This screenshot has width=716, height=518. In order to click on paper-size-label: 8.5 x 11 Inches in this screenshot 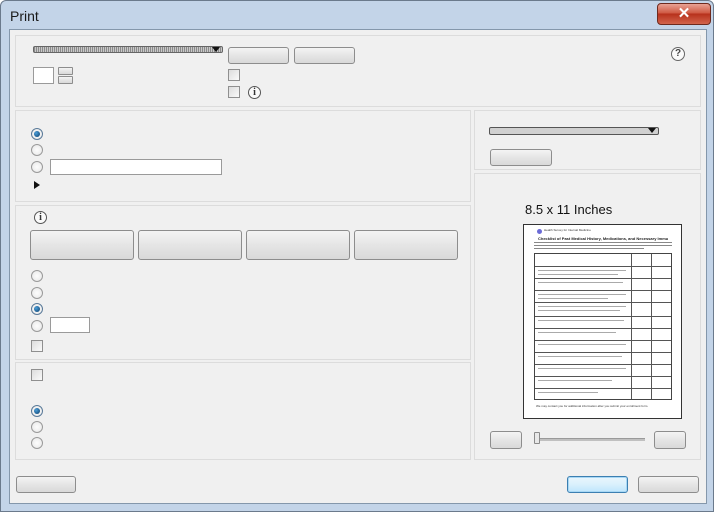, I will do `click(569, 209)`.